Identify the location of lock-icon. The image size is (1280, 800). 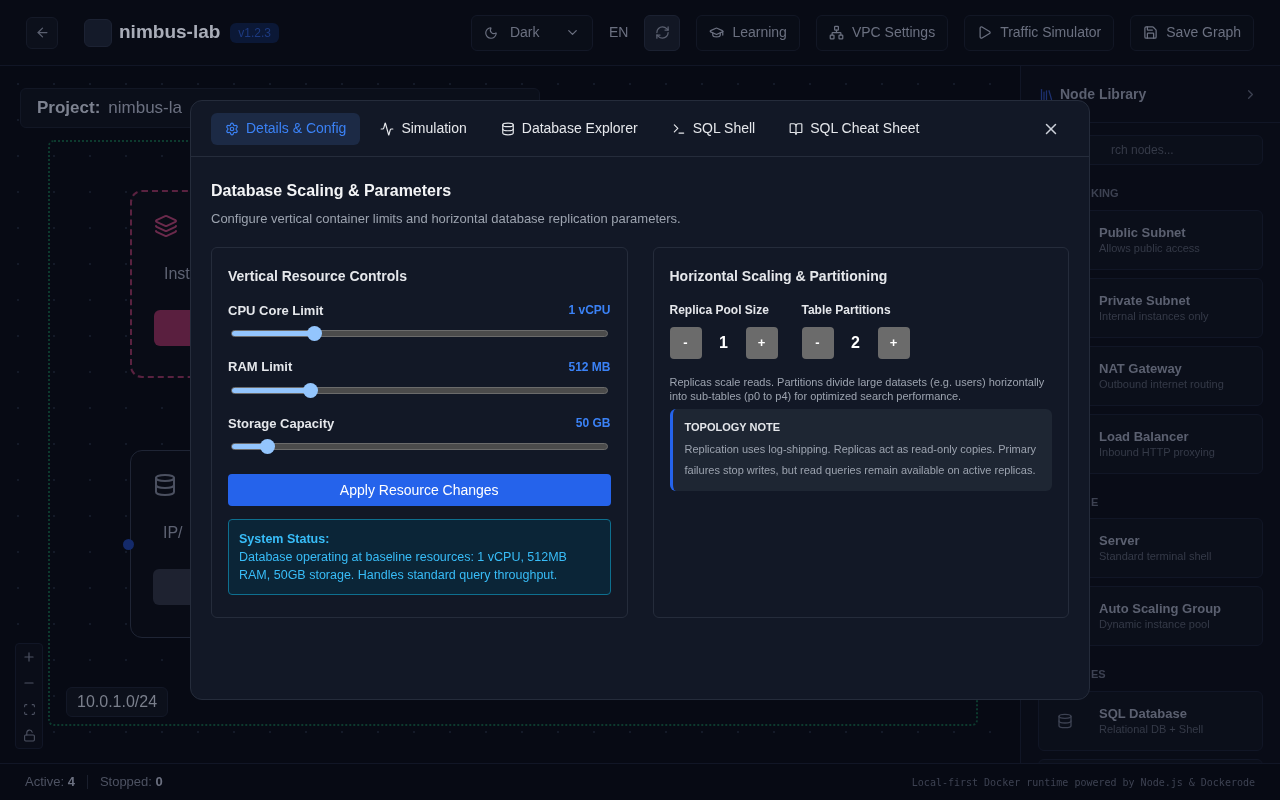
(29, 735).